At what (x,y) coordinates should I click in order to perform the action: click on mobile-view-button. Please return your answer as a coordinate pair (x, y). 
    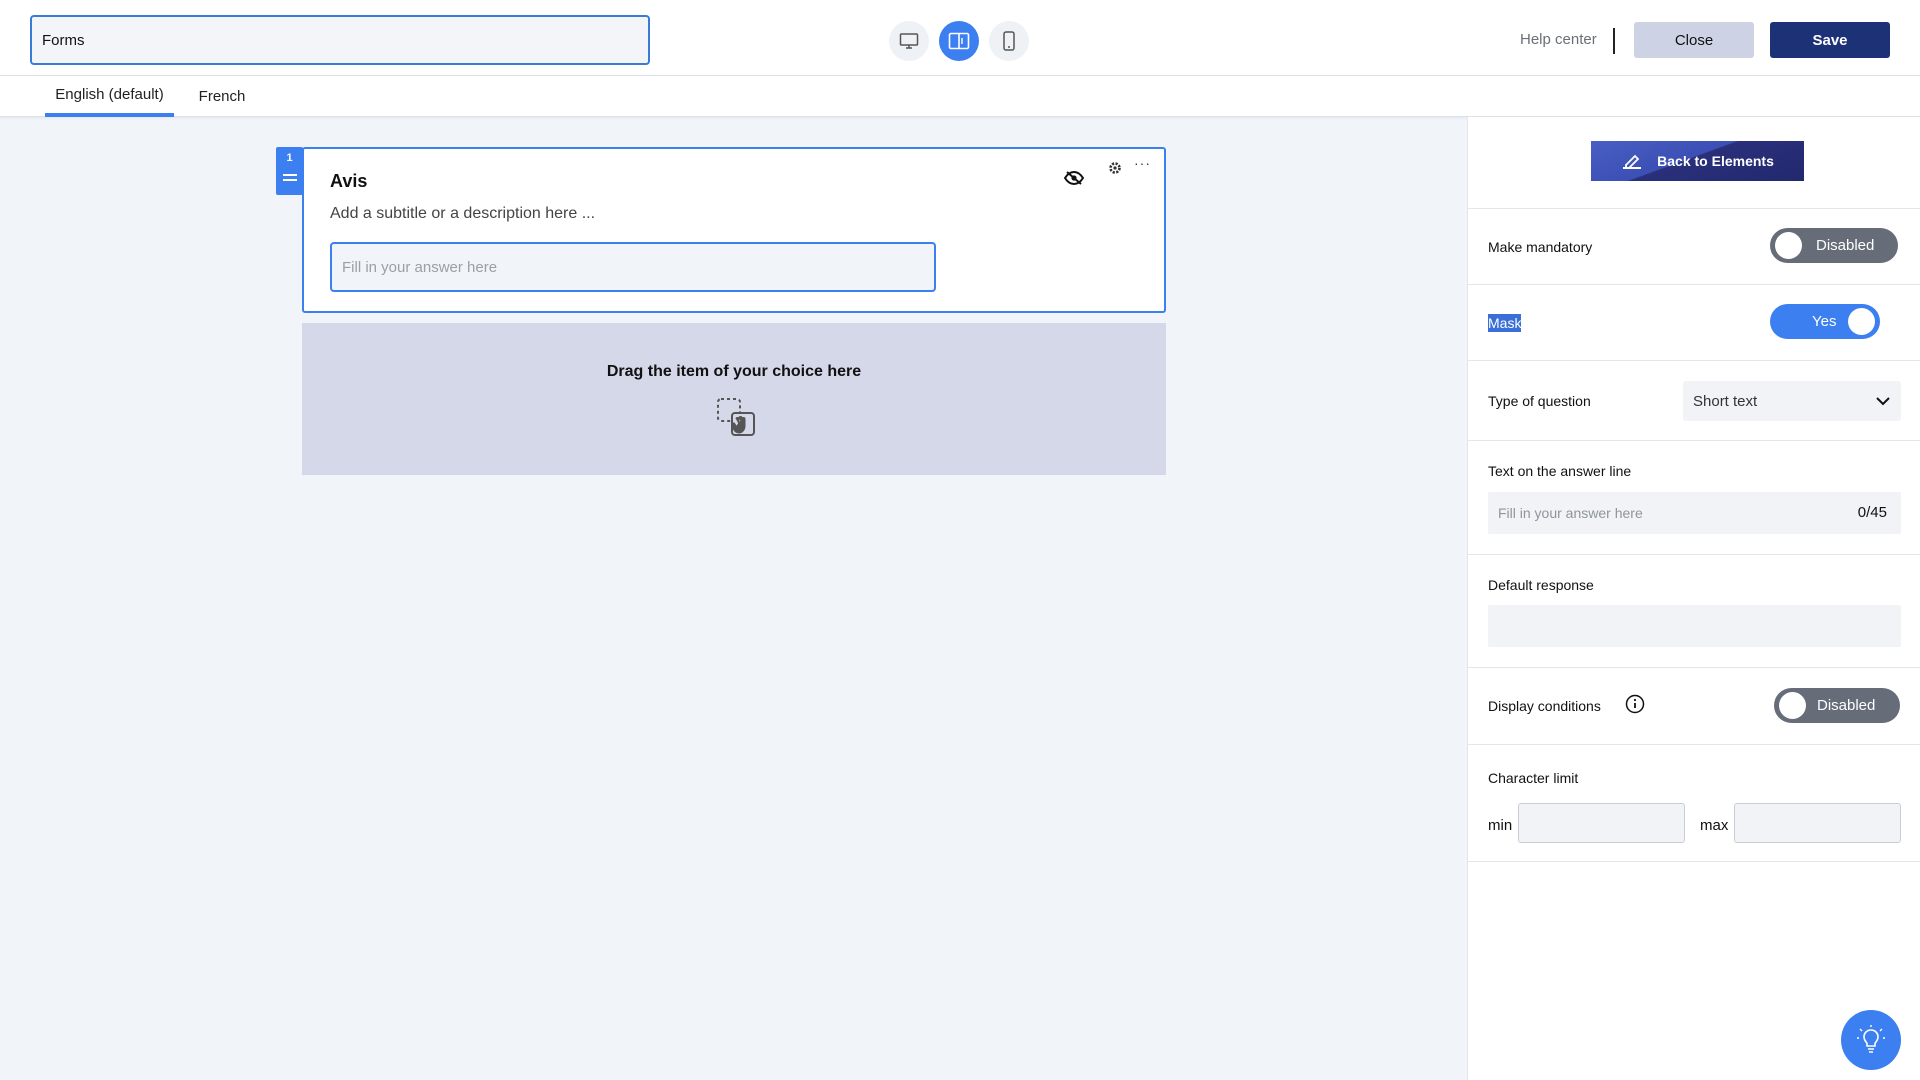
    Looking at the image, I should click on (1009, 41).